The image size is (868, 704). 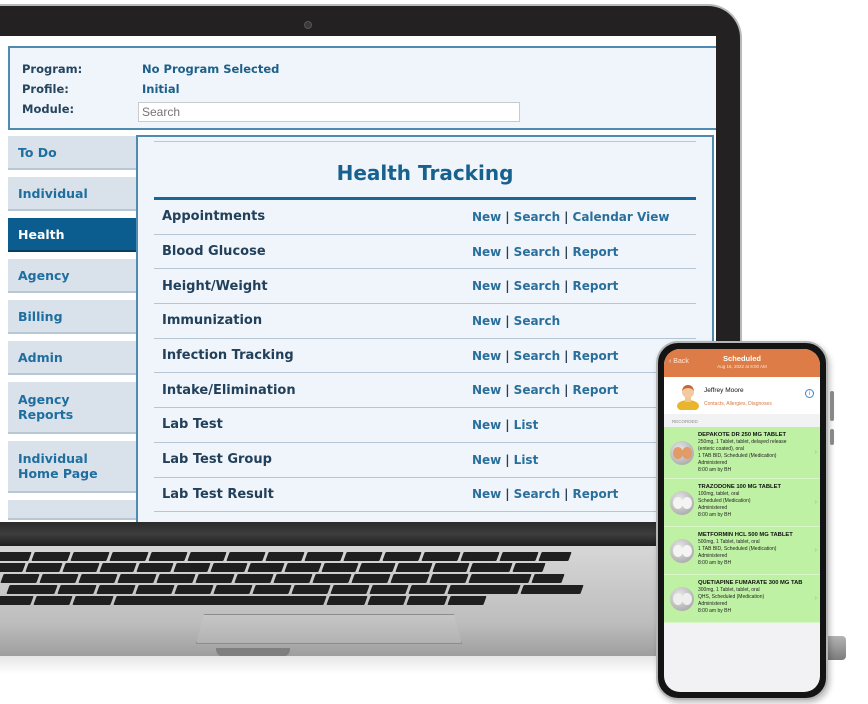 I want to click on pill-image-icon, so click(x=682, y=550).